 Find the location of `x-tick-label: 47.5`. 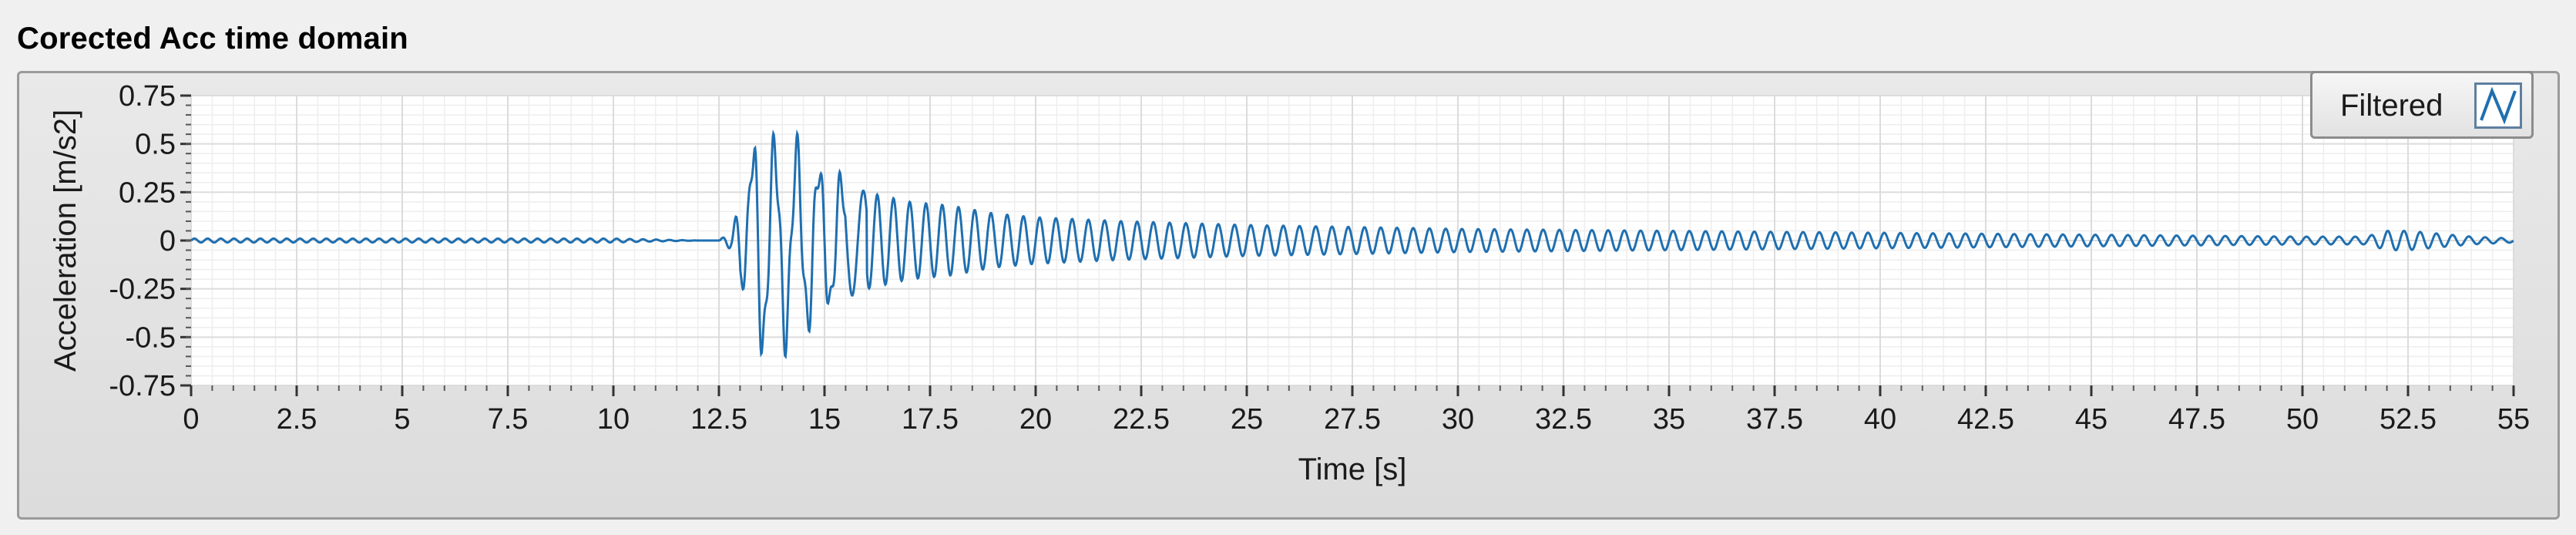

x-tick-label: 47.5 is located at coordinates (2196, 419).